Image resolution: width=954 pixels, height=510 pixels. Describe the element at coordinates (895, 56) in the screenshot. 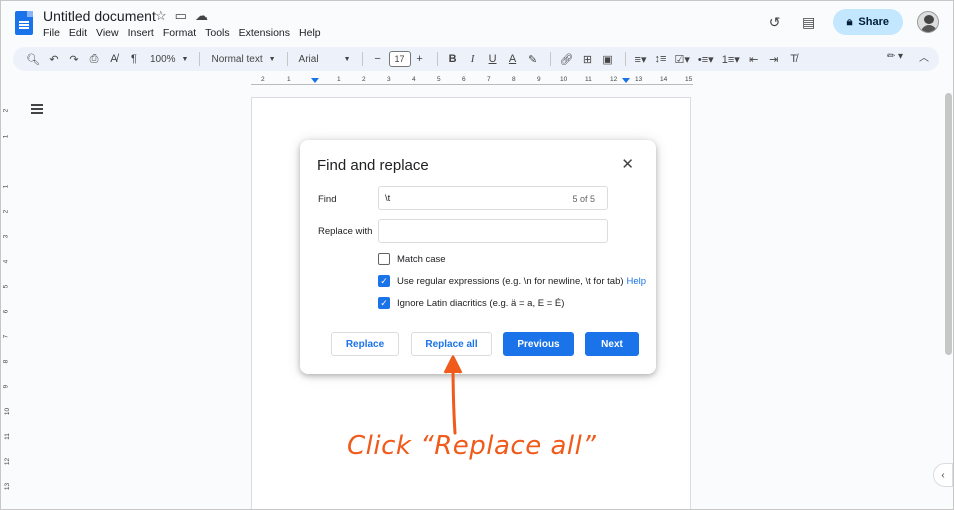

I see `editing-mode-icon: ✏︎ ▾` at that location.